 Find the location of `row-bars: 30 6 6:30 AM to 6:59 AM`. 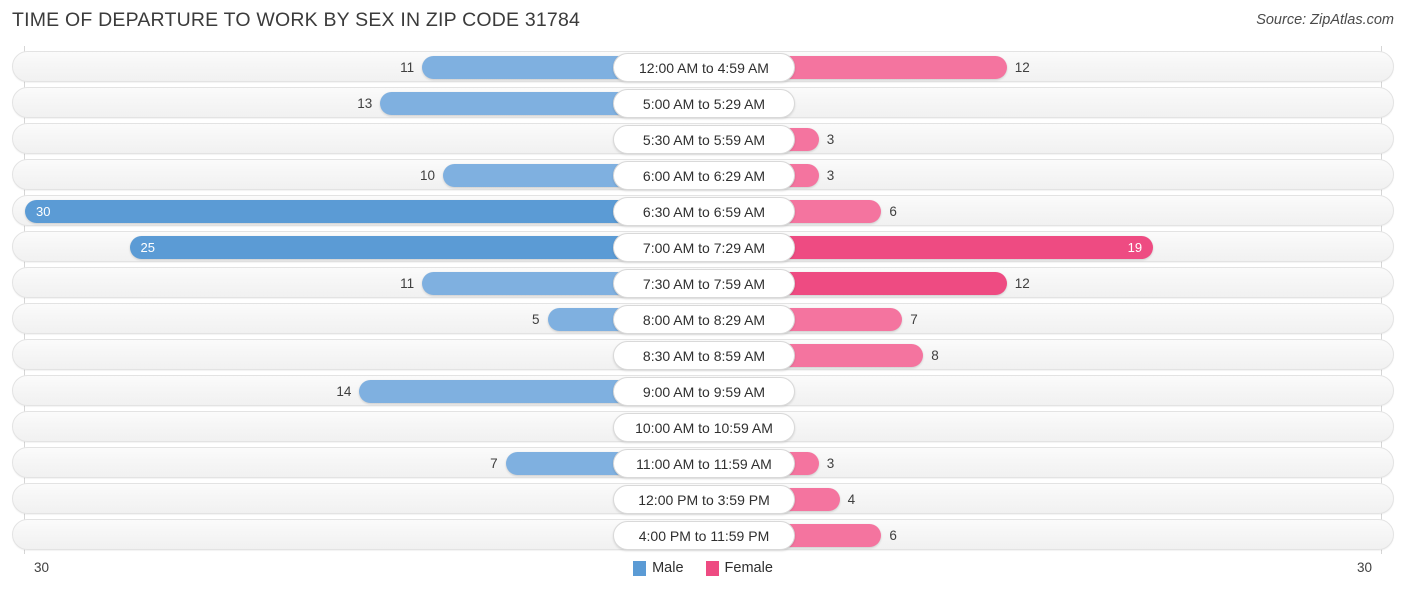

row-bars: 30 6 6:30 AM to 6:59 AM is located at coordinates (704, 211).